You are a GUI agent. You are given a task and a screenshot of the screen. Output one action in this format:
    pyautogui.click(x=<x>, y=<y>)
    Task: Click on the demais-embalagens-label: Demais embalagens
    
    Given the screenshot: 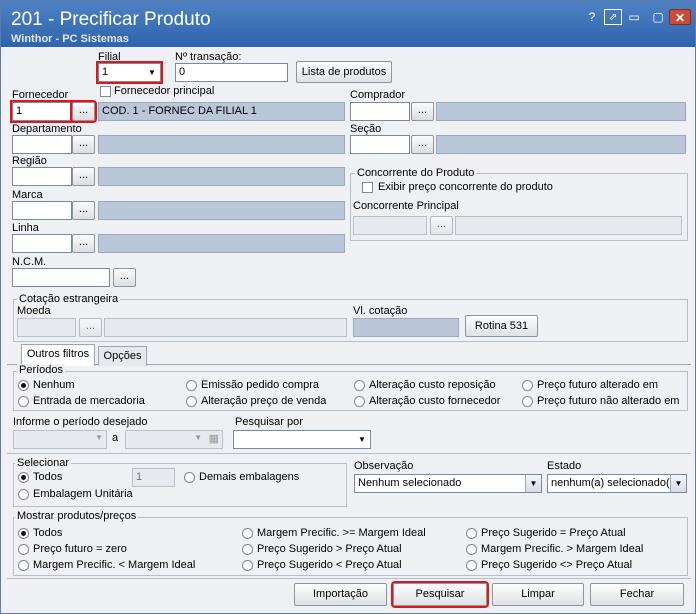 What is the action you would take?
    pyautogui.click(x=249, y=477)
    